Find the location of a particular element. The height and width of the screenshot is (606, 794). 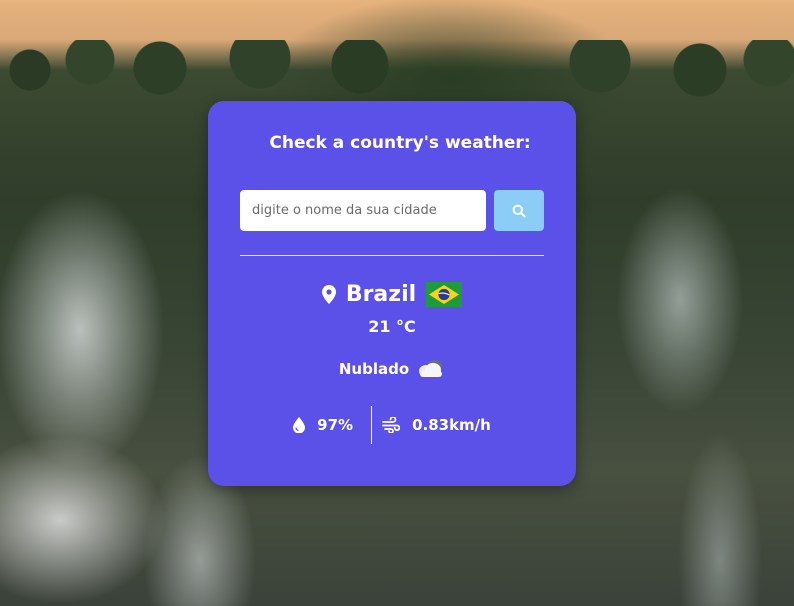

wind-stat: 0.83km/h is located at coordinates (436, 425).